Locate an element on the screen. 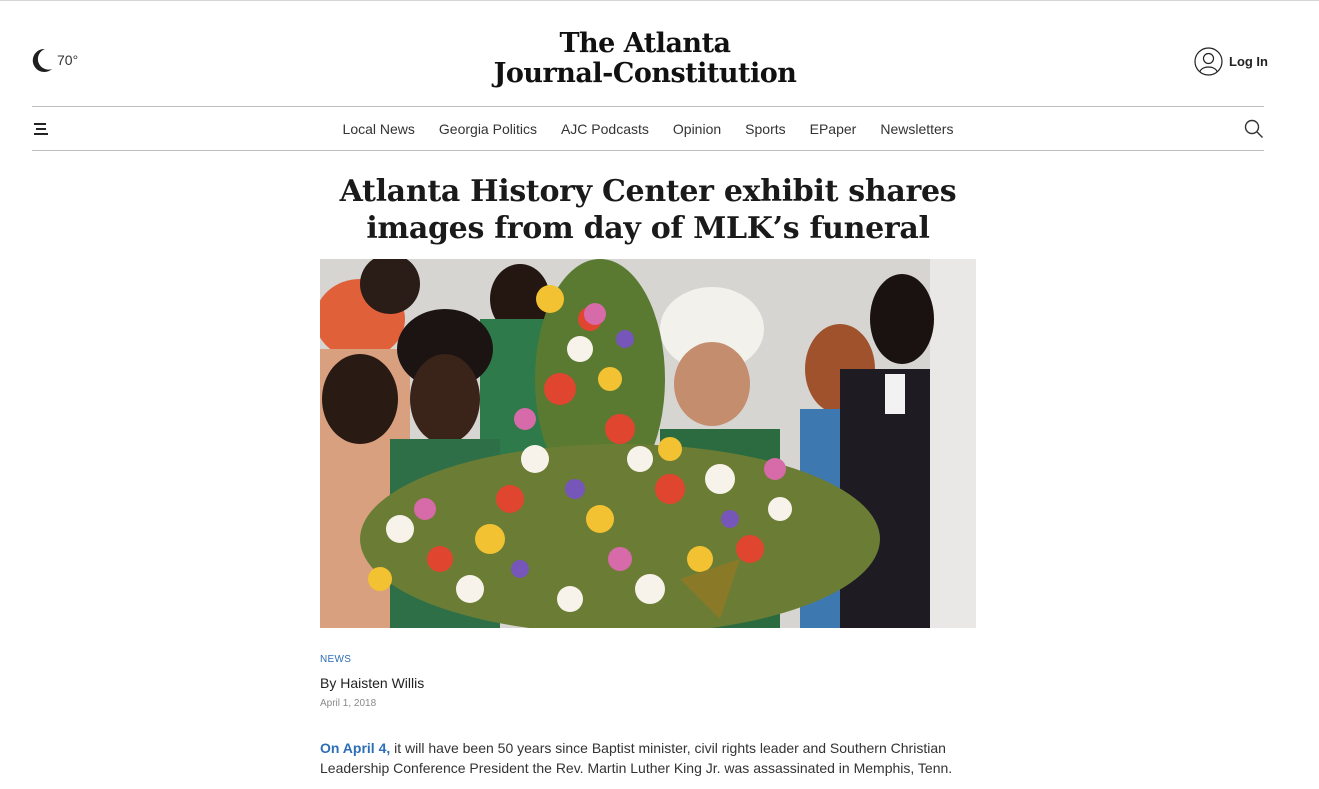 The width and height of the screenshot is (1319, 789). lede-link: On April 4, is located at coordinates (355, 748).